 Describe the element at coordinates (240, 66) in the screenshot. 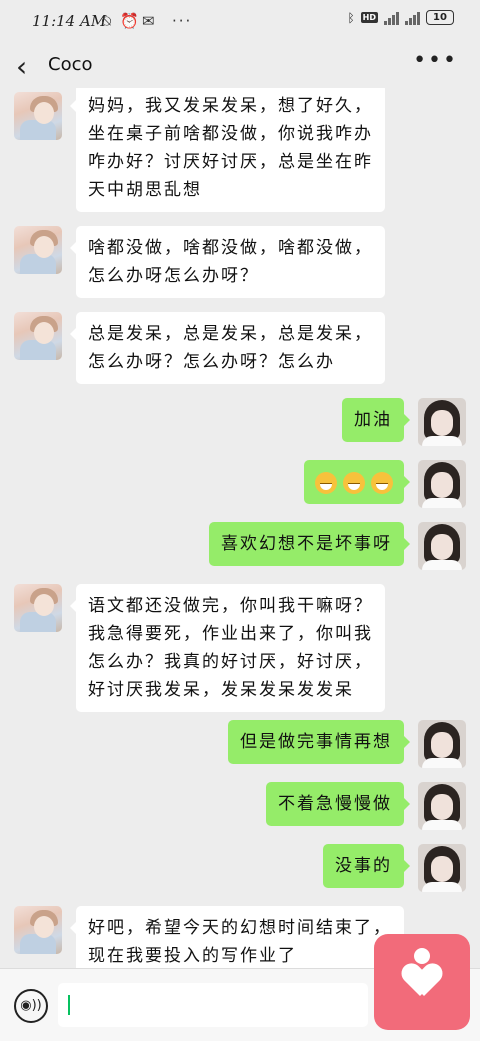

I see `chat-header: ‹ Coco •••` at that location.